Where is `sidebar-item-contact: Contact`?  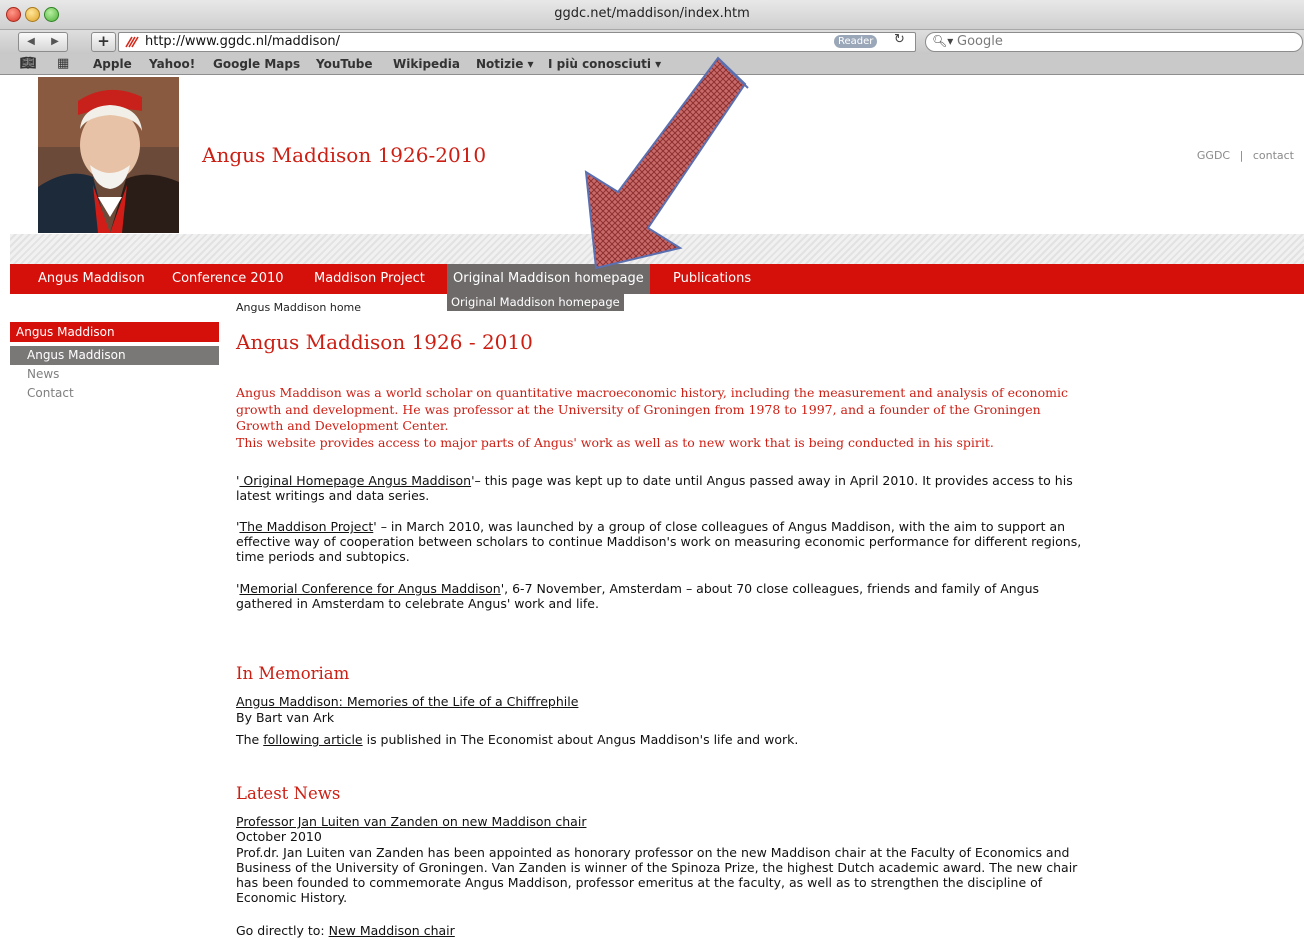 sidebar-item-contact: Contact is located at coordinates (50, 393).